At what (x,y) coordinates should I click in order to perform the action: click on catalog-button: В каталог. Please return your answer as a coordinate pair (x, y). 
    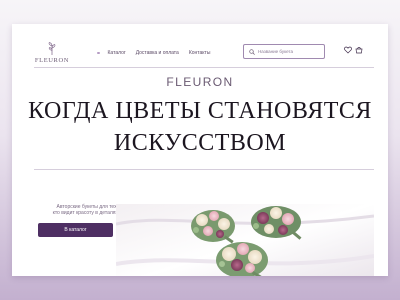
    Looking at the image, I should click on (75, 230).